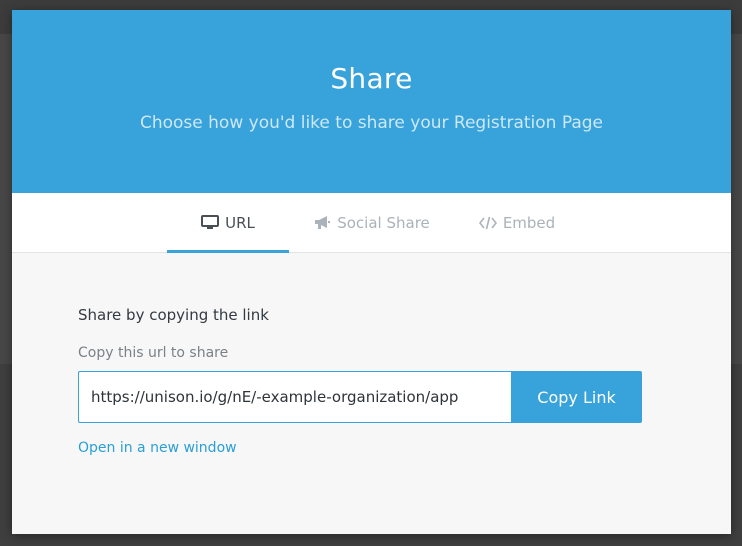 The image size is (742, 546). I want to click on tab-url: URL, so click(228, 223).